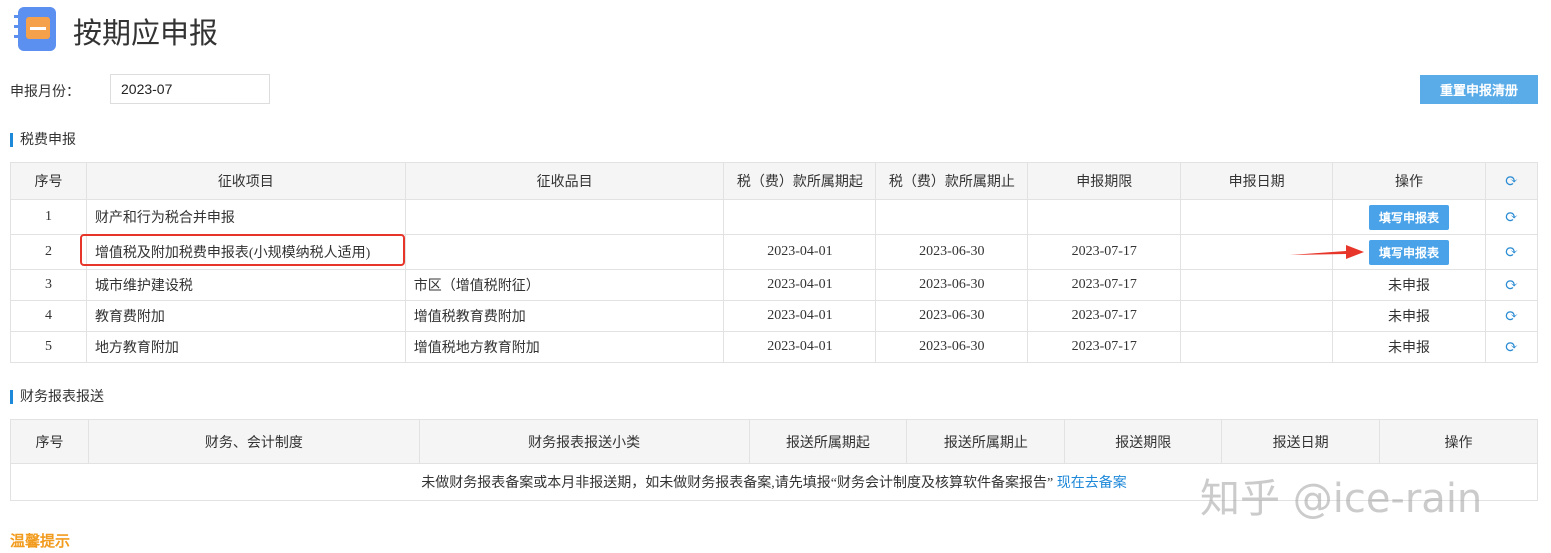 This screenshot has height=553, width=1551. What do you see at coordinates (48, 285) in the screenshot?
I see `row-no: 3` at bounding box center [48, 285].